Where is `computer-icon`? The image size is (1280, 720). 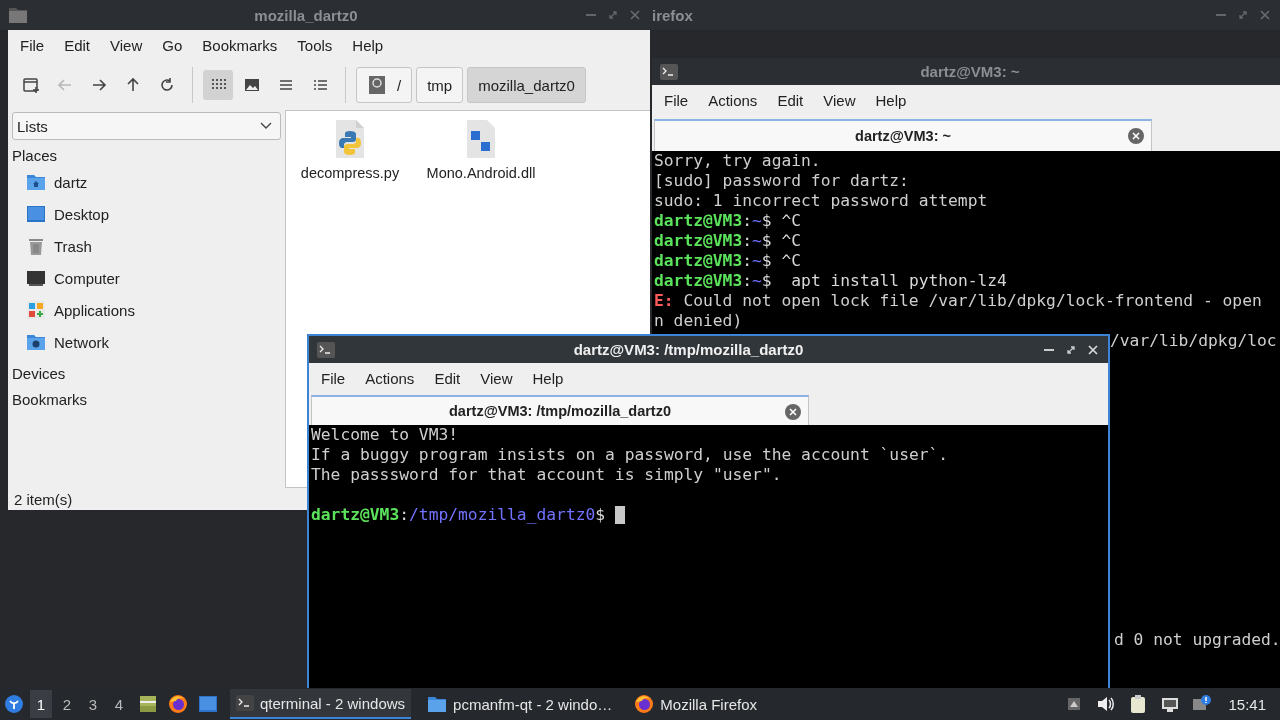
computer-icon is located at coordinates (36, 278).